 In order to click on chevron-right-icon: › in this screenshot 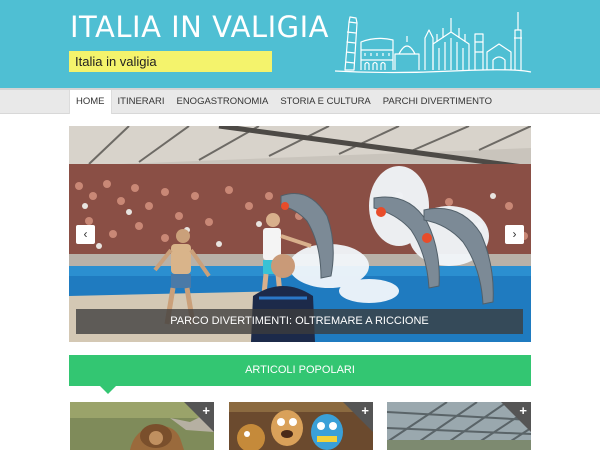, I will do `click(514, 234)`.